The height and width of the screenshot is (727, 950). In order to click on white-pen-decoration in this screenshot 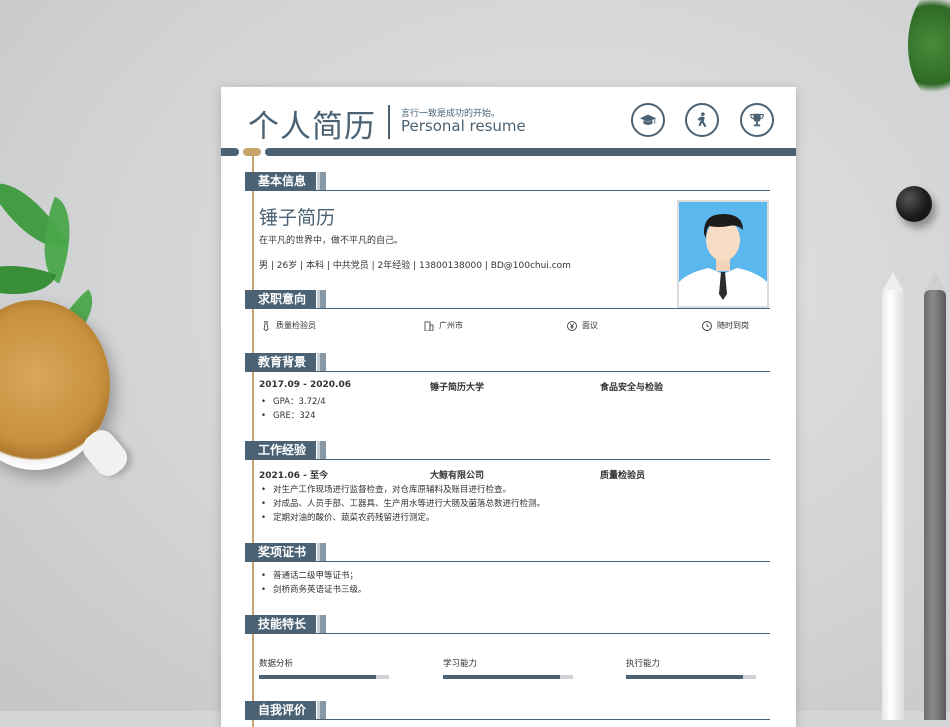, I will do `click(893, 505)`.